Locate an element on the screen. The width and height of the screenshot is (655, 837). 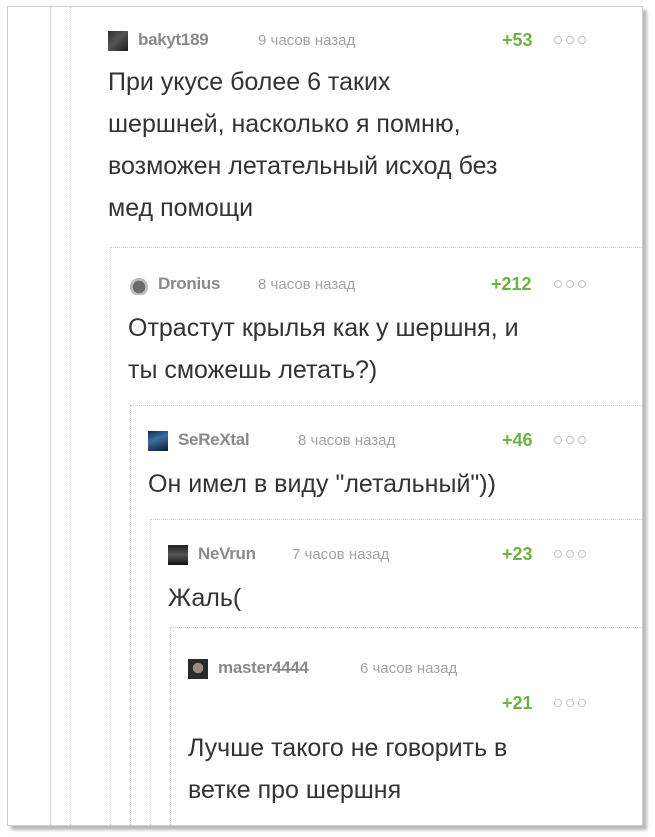
comment-nevrun: NeVrun 7 часов назад +23 Жаль( is located at coordinates (398, 584).